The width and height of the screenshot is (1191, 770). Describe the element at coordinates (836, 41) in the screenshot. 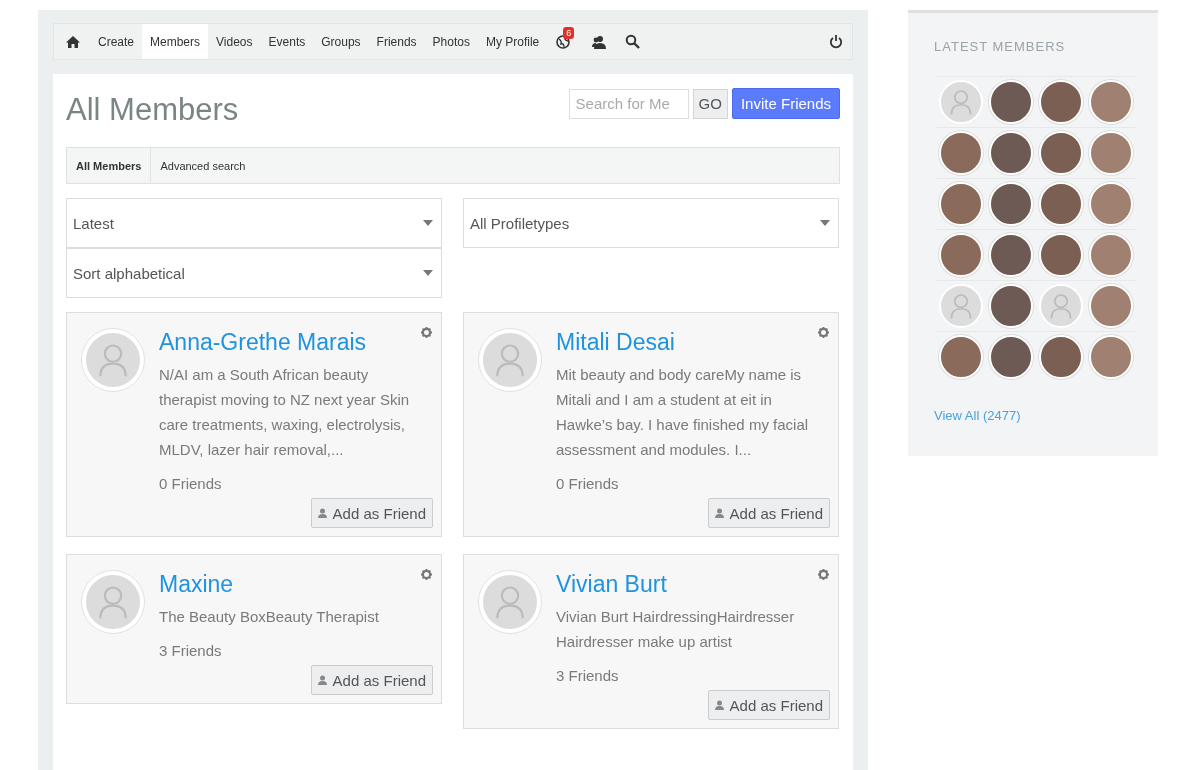

I see `power-icon` at that location.